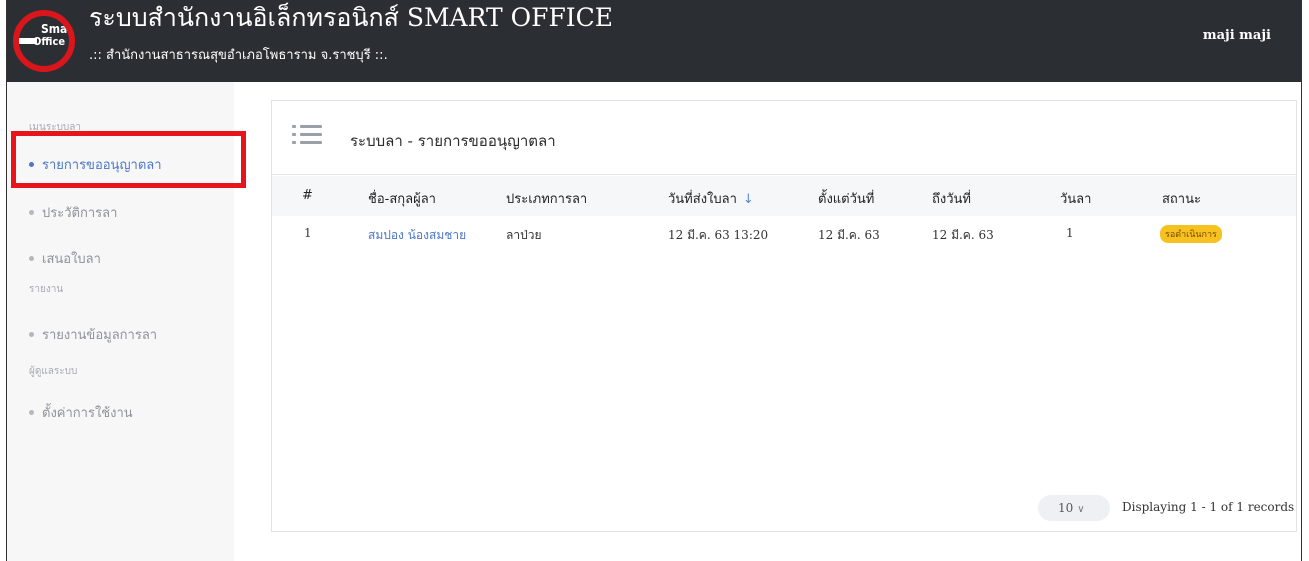  I want to click on panel-header: ระบบลา - รายการขออนุญาตลา, so click(784, 138).